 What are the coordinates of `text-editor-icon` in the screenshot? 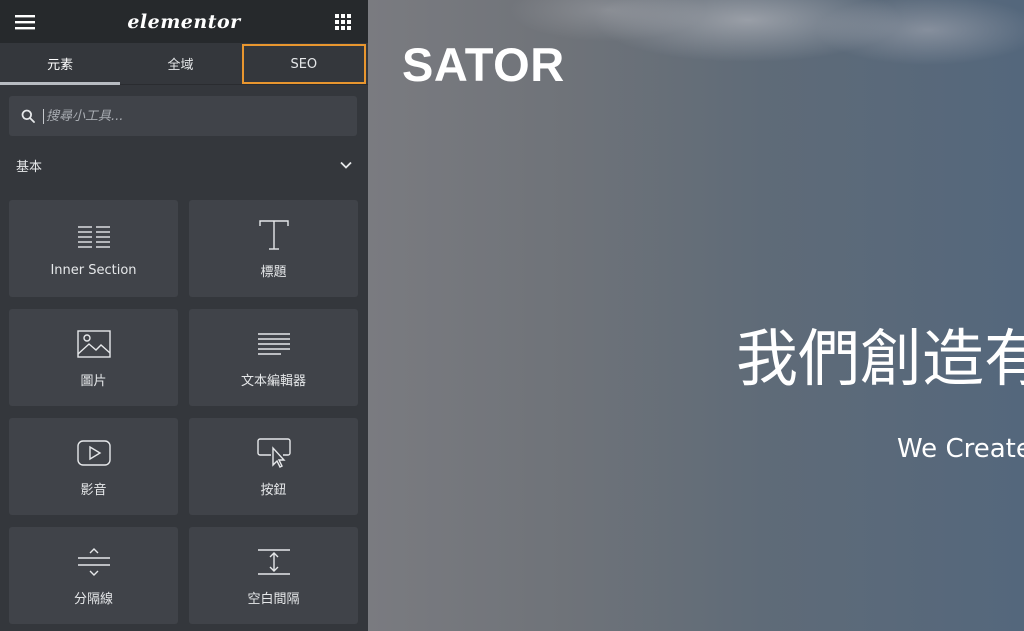 It's located at (274, 344).